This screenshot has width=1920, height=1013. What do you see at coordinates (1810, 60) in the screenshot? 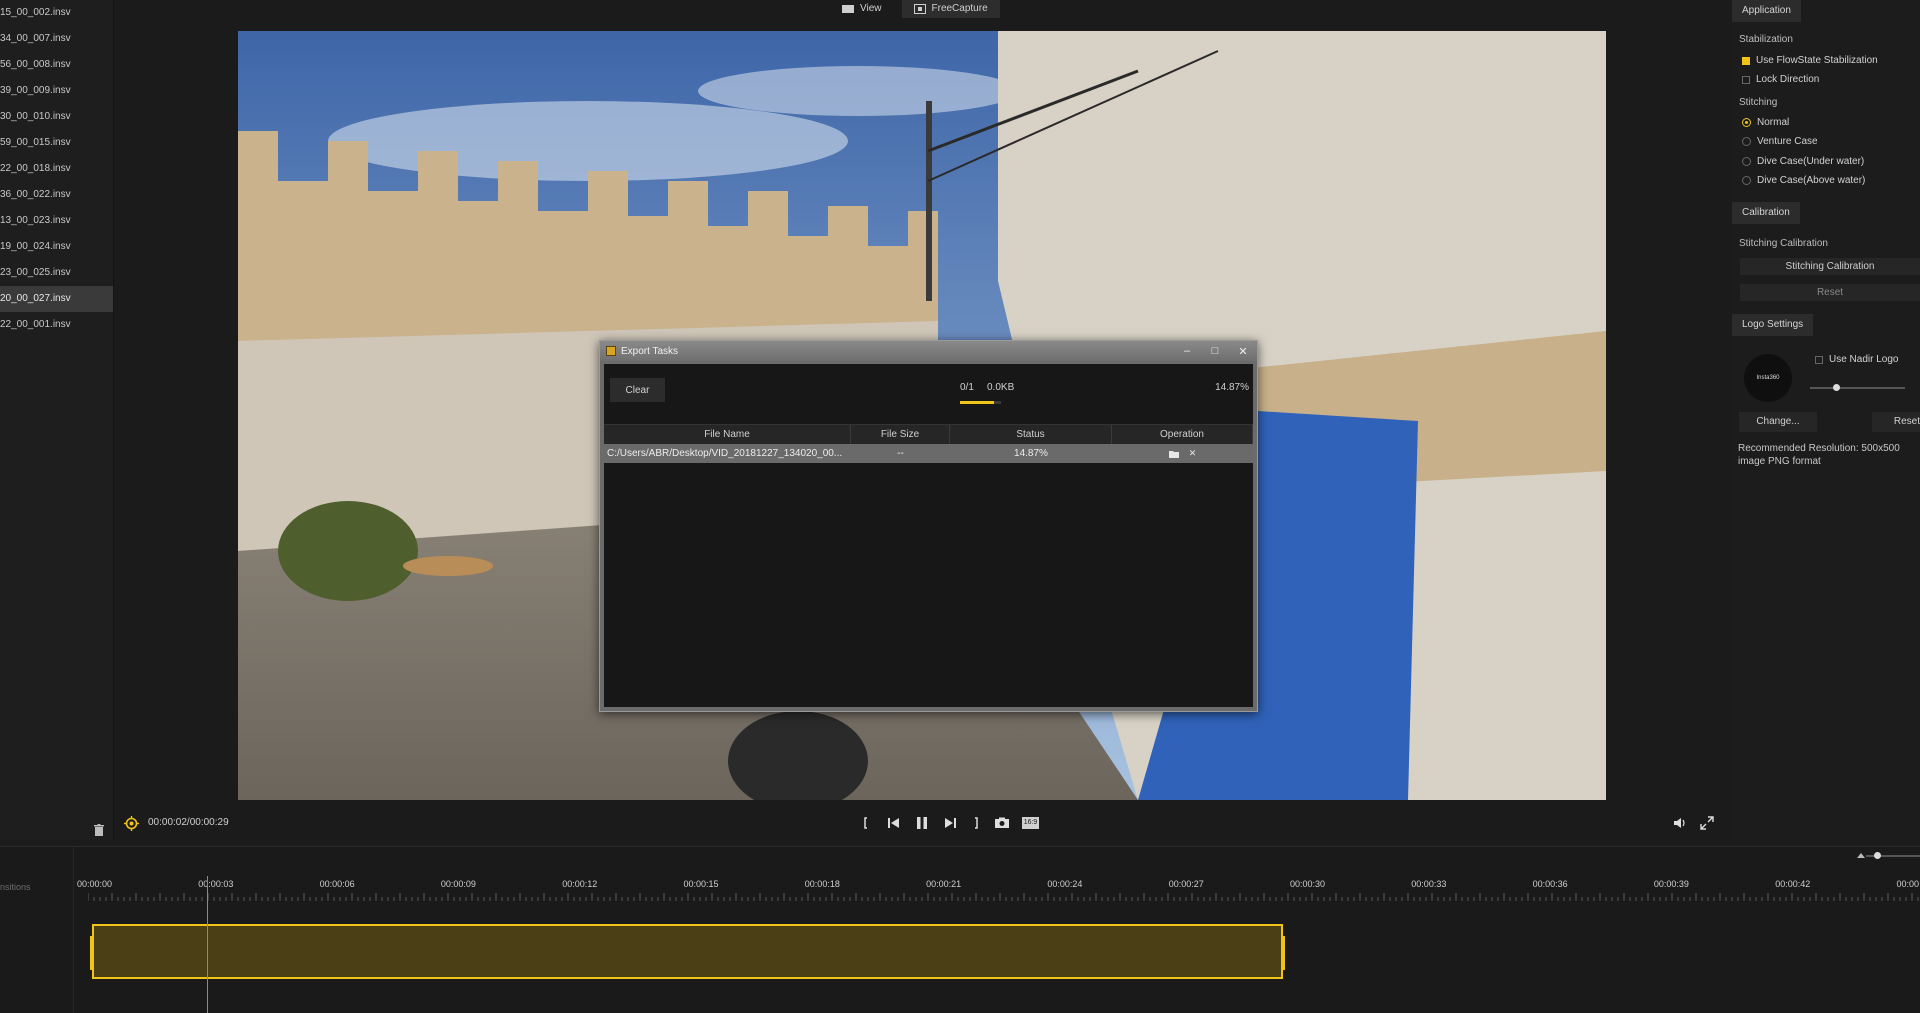
I see `flowstate-checkbox: Use FlowState Stabilization` at bounding box center [1810, 60].